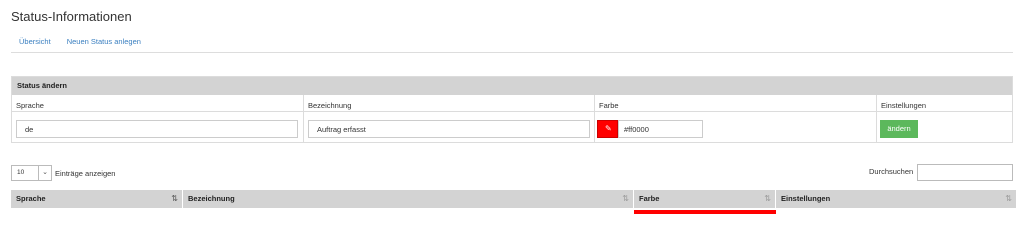 Image resolution: width=1024 pixels, height=240 pixels. Describe the element at coordinates (330, 105) in the screenshot. I see `designation-label: Bezeichnung` at that location.